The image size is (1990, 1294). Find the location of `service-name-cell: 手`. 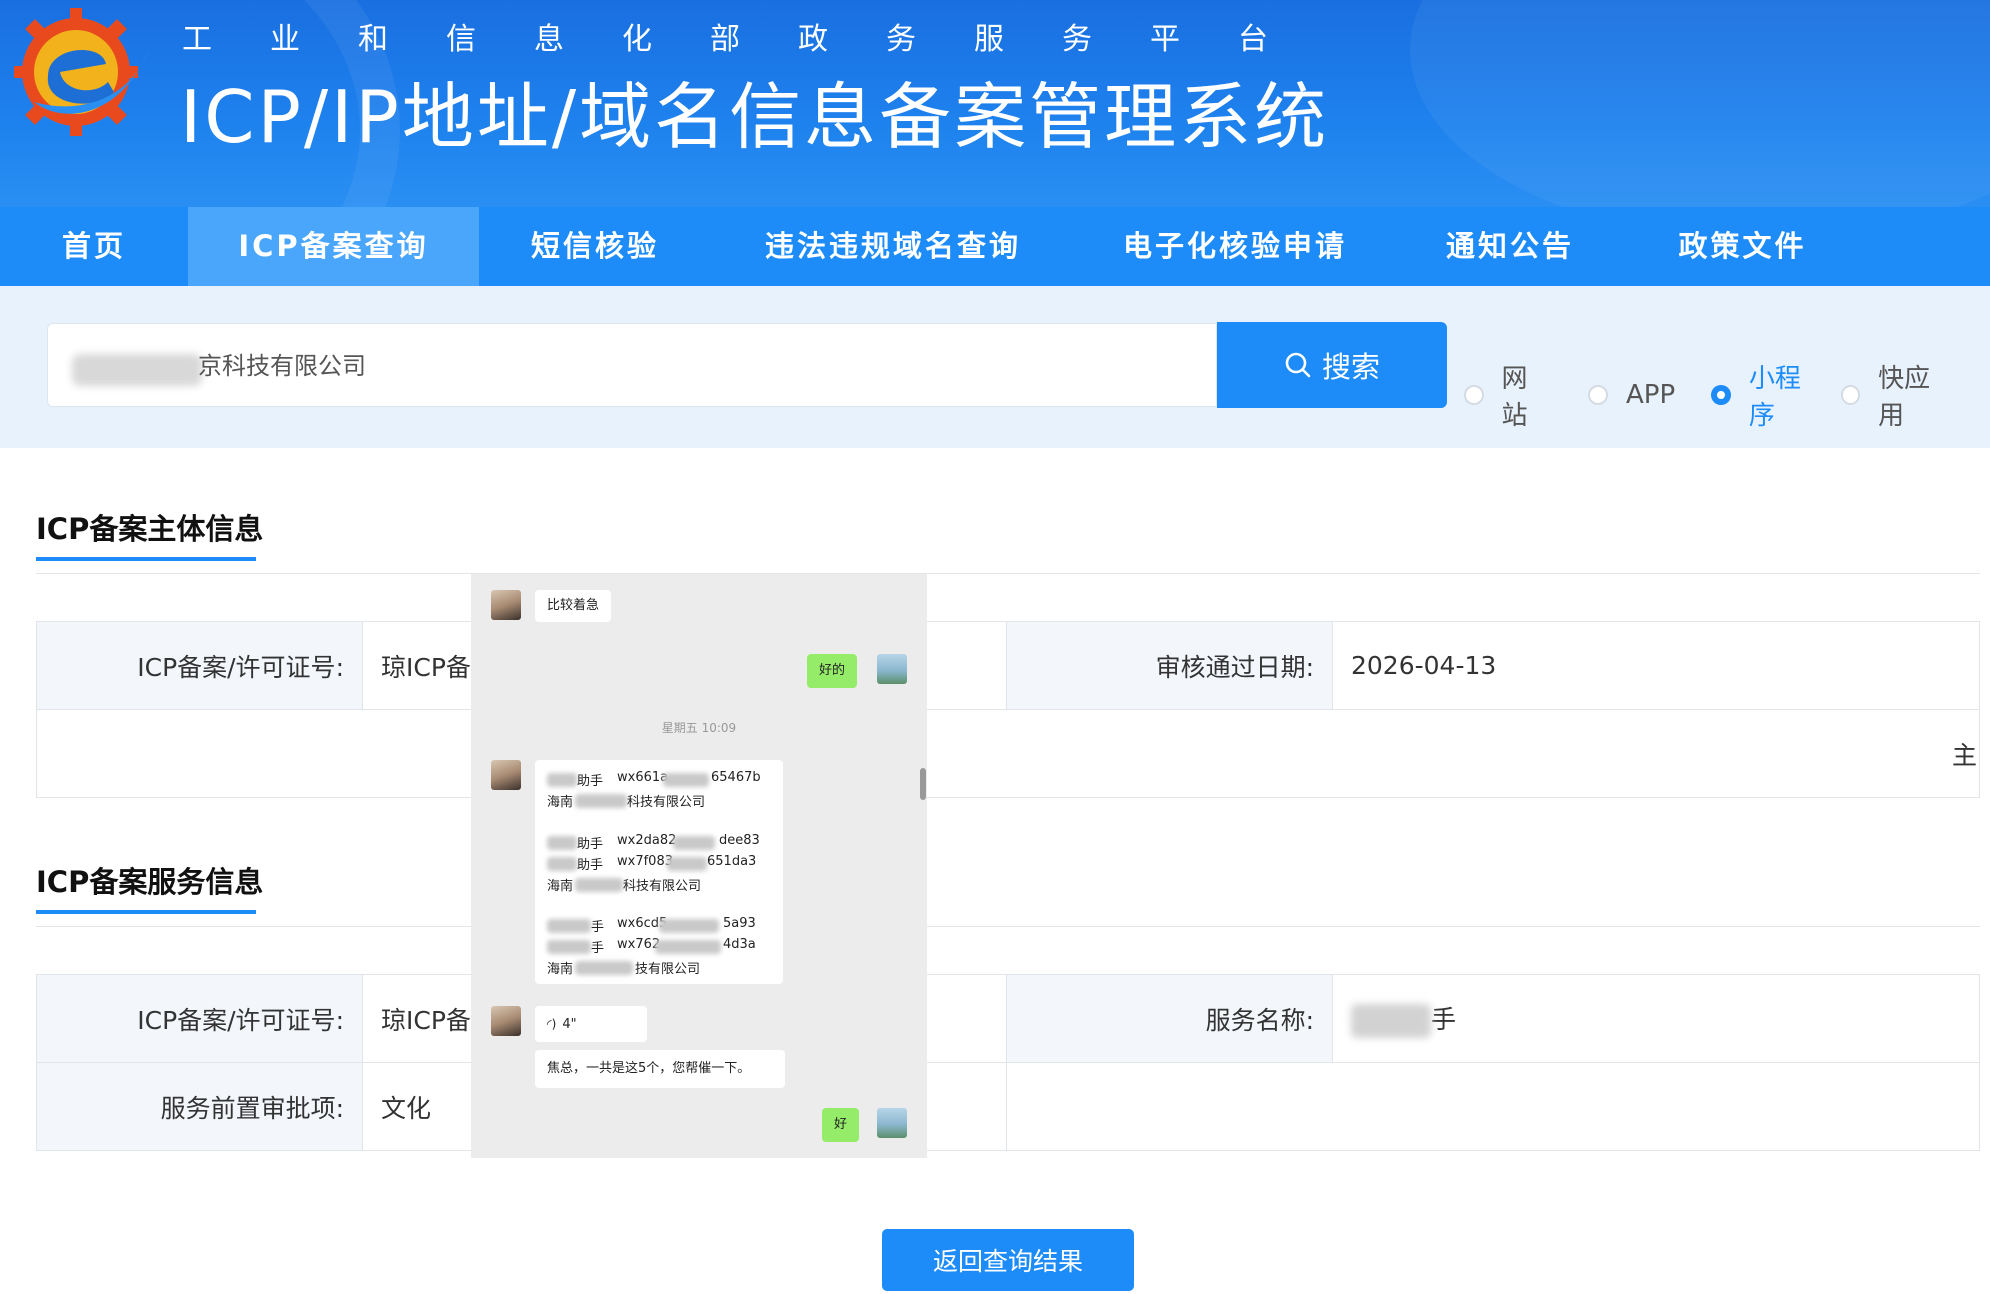

service-name-cell: 手 is located at coordinates (1656, 1018).